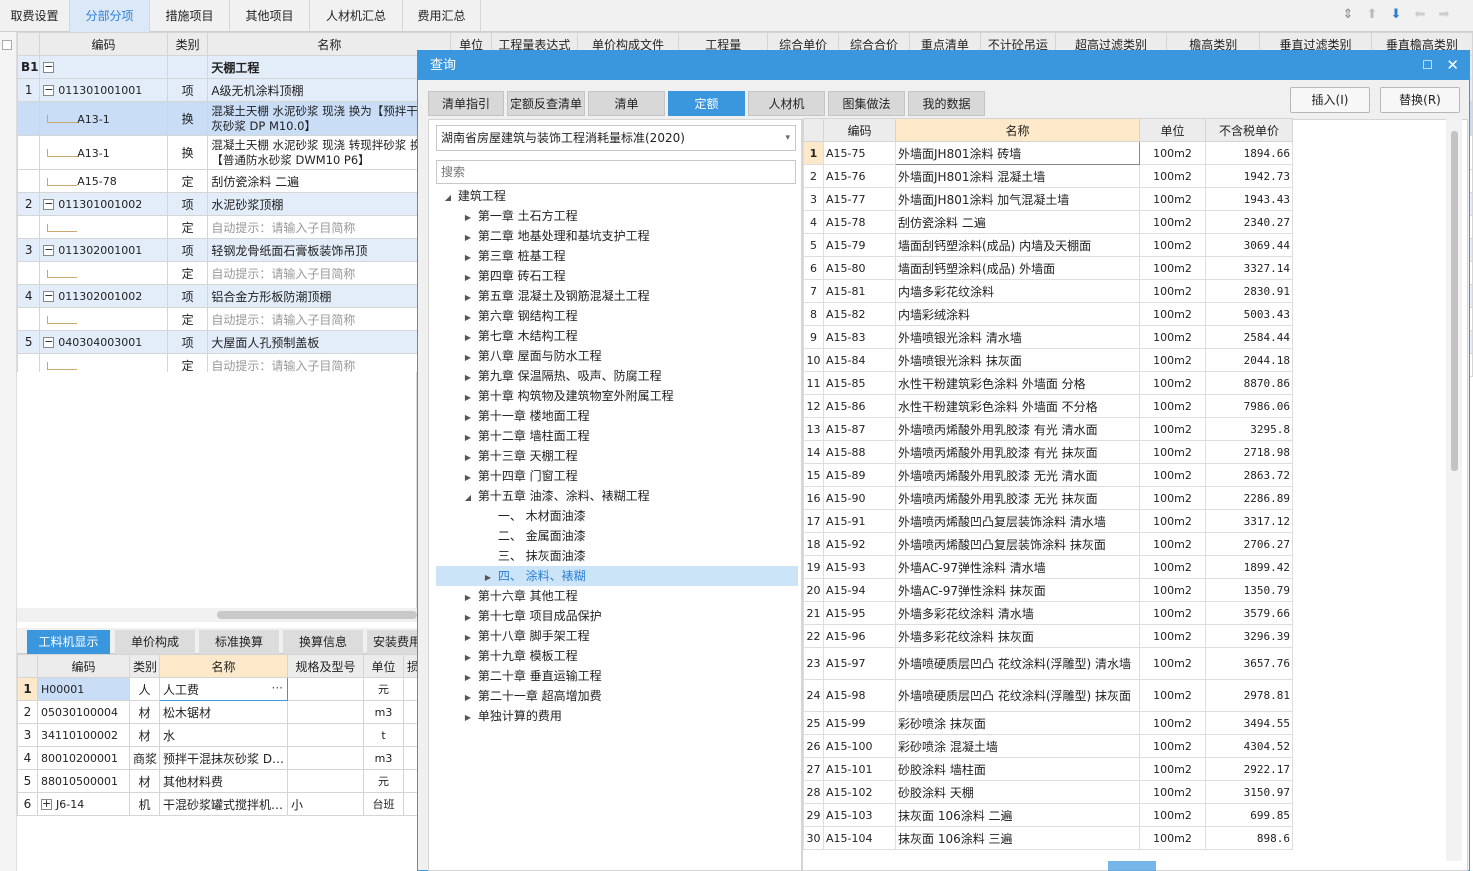 The height and width of the screenshot is (871, 1473). What do you see at coordinates (616, 172) in the screenshot?
I see `search-input` at bounding box center [616, 172].